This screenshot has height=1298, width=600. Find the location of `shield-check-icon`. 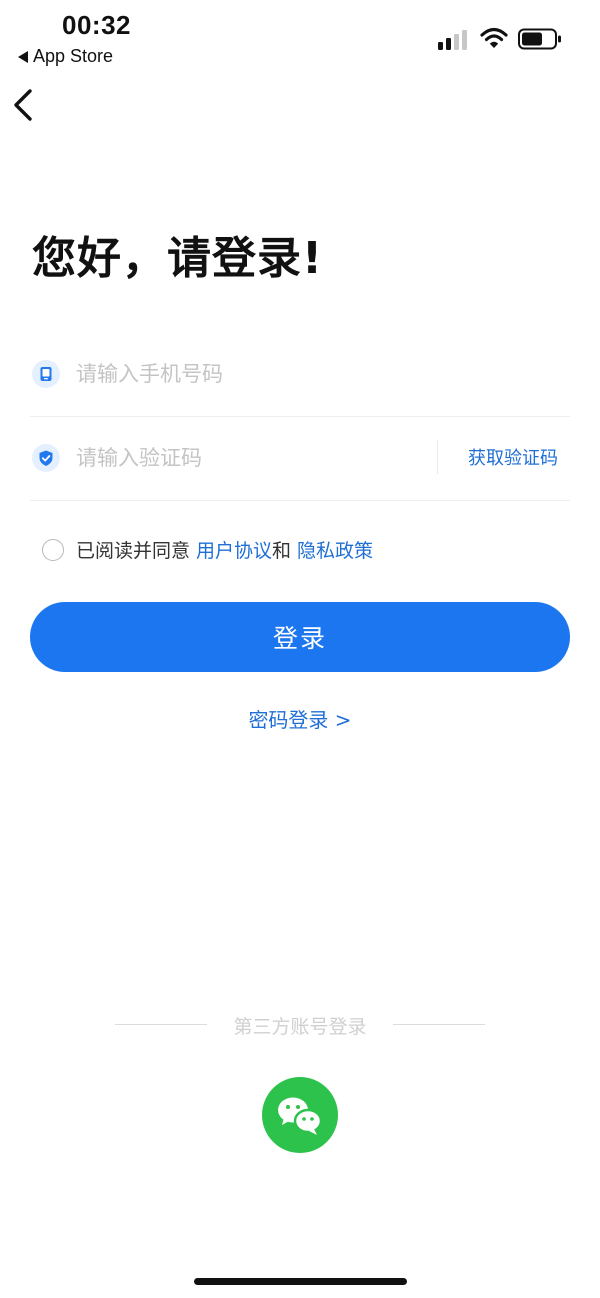

shield-check-icon is located at coordinates (46, 458).